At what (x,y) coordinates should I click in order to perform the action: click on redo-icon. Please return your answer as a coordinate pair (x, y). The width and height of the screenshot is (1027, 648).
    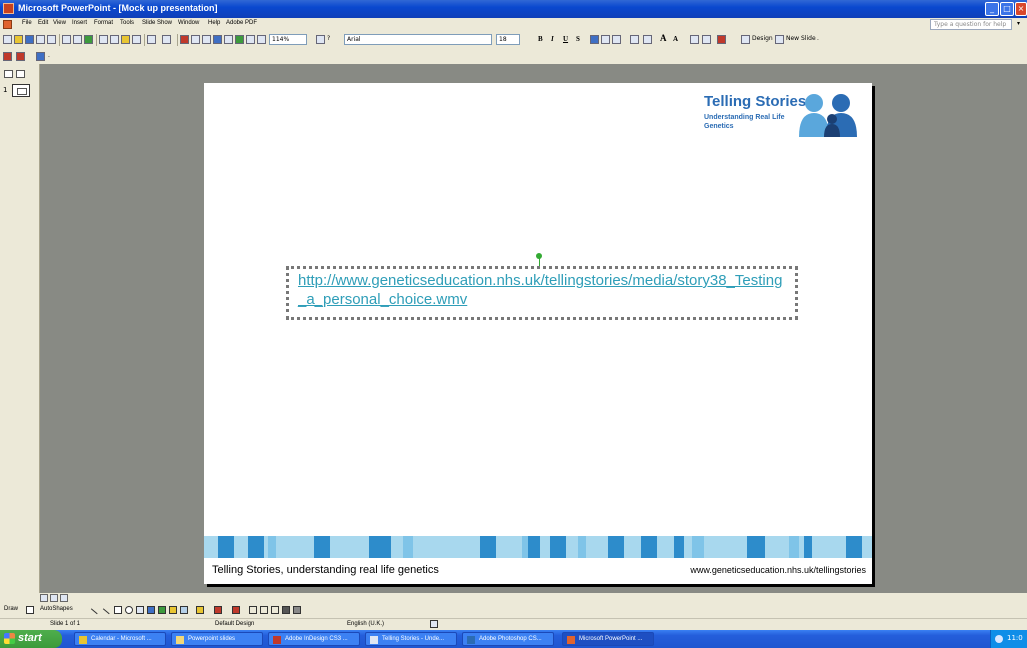
    Looking at the image, I should click on (166, 39).